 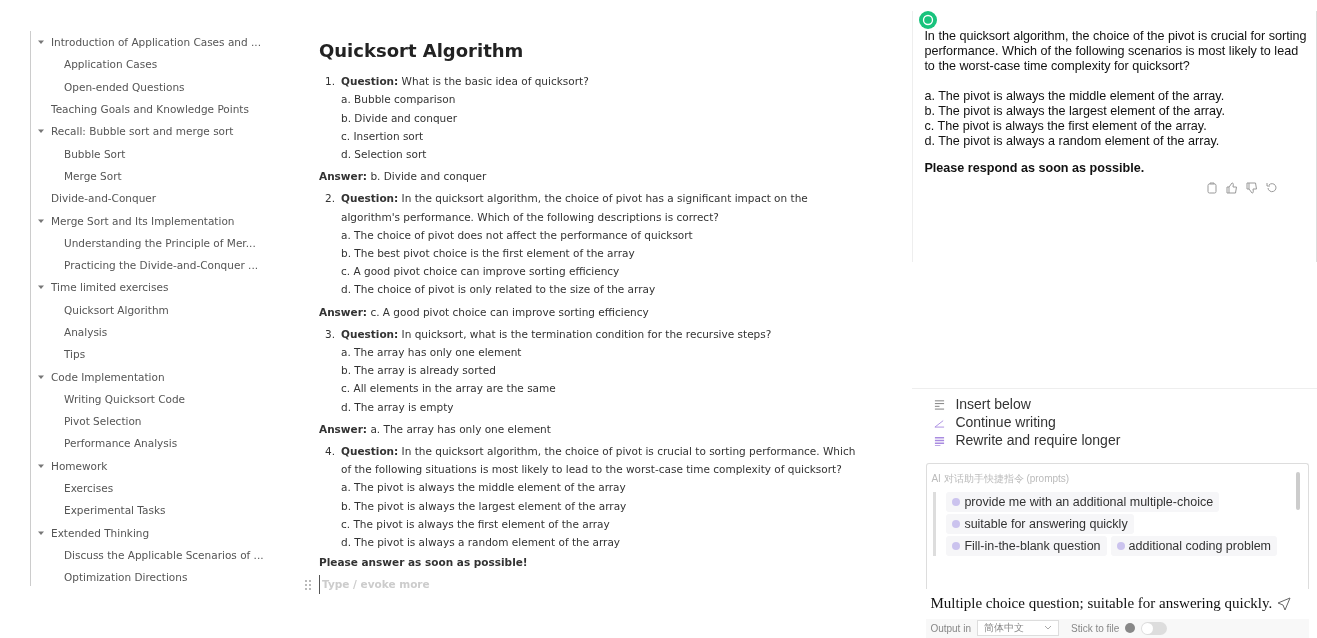 I want to click on thumbs-up-icon, so click(x=1232, y=188).